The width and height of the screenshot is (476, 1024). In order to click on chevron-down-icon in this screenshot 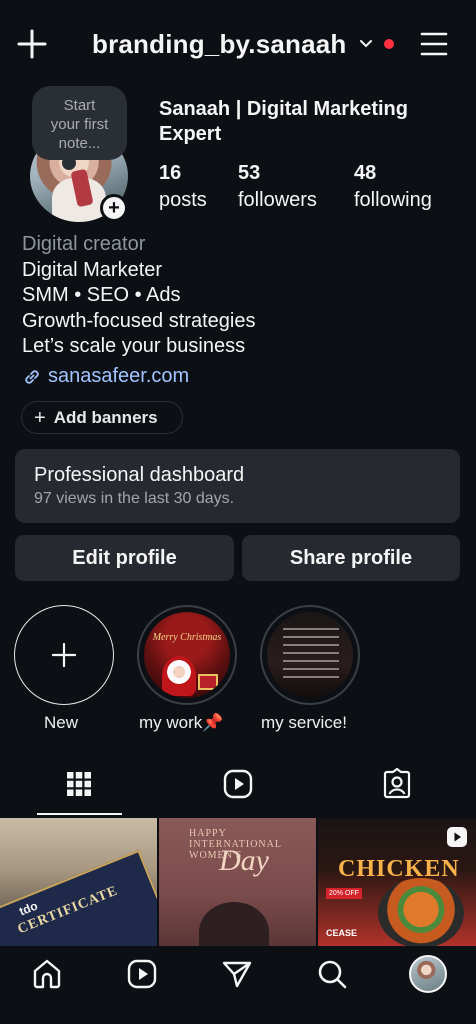, I will do `click(366, 44)`.